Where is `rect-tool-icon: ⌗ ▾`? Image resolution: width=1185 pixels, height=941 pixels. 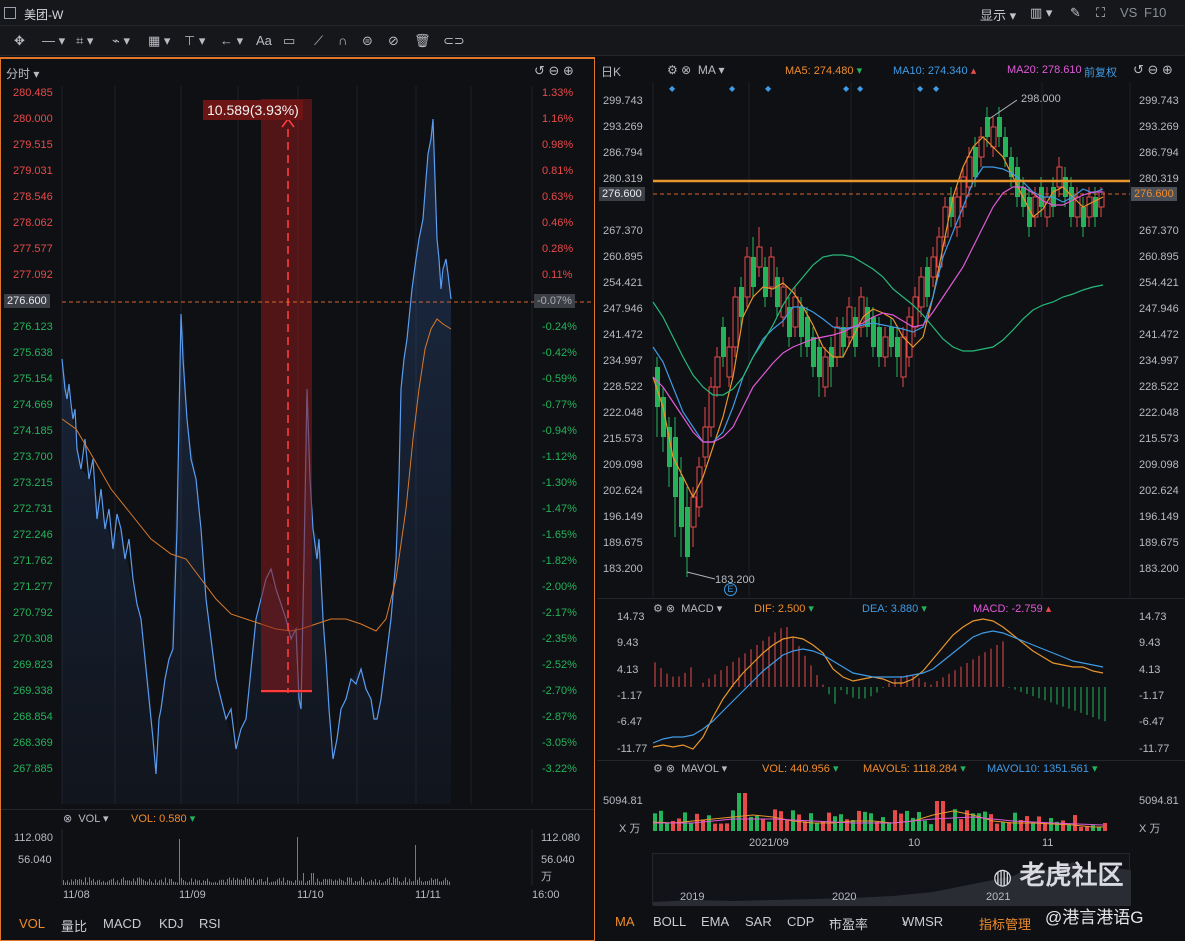 rect-tool-icon: ⌗ ▾ is located at coordinates (84, 41).